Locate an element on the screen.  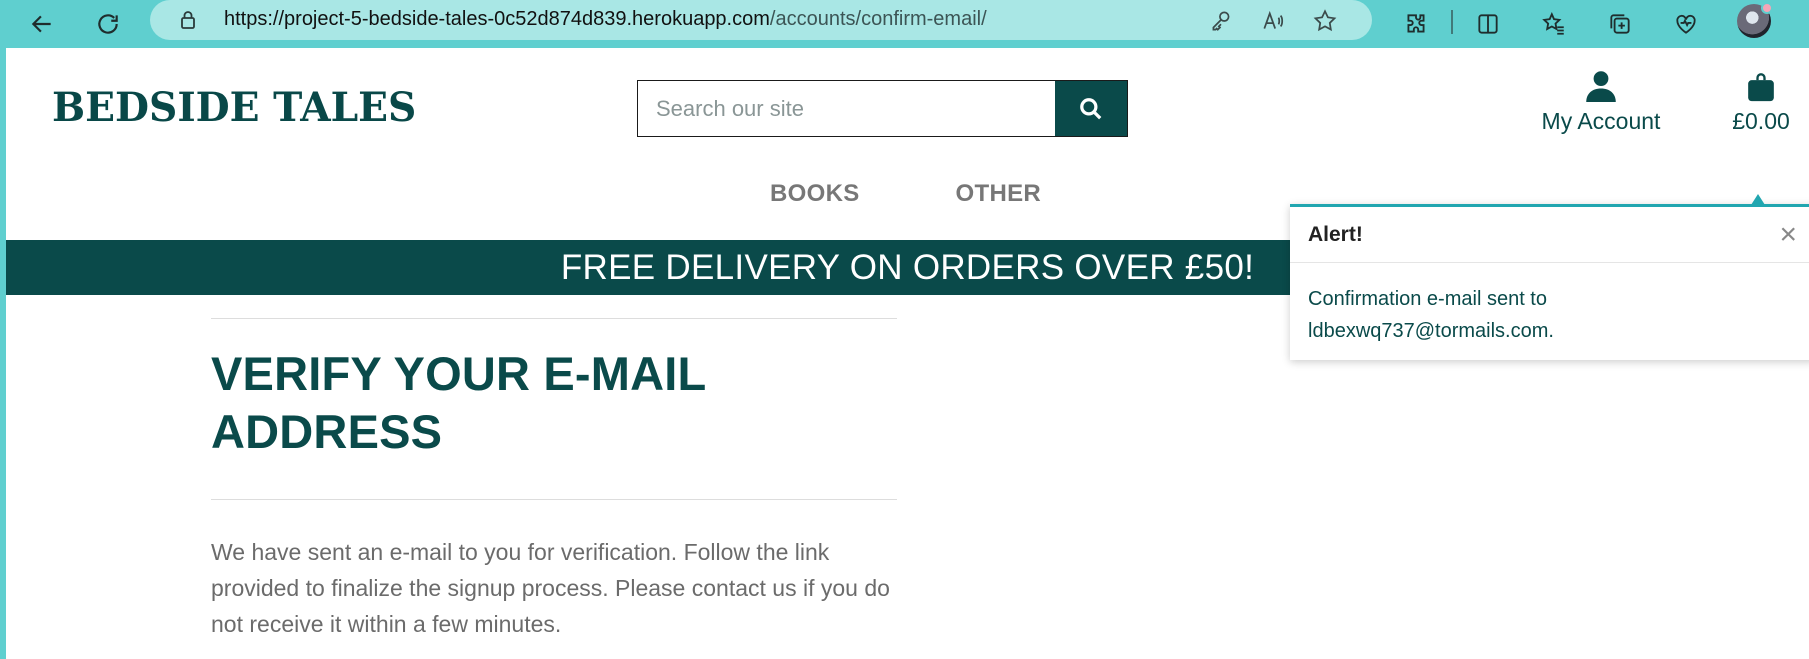
favorites-icon is located at coordinates (1554, 24).